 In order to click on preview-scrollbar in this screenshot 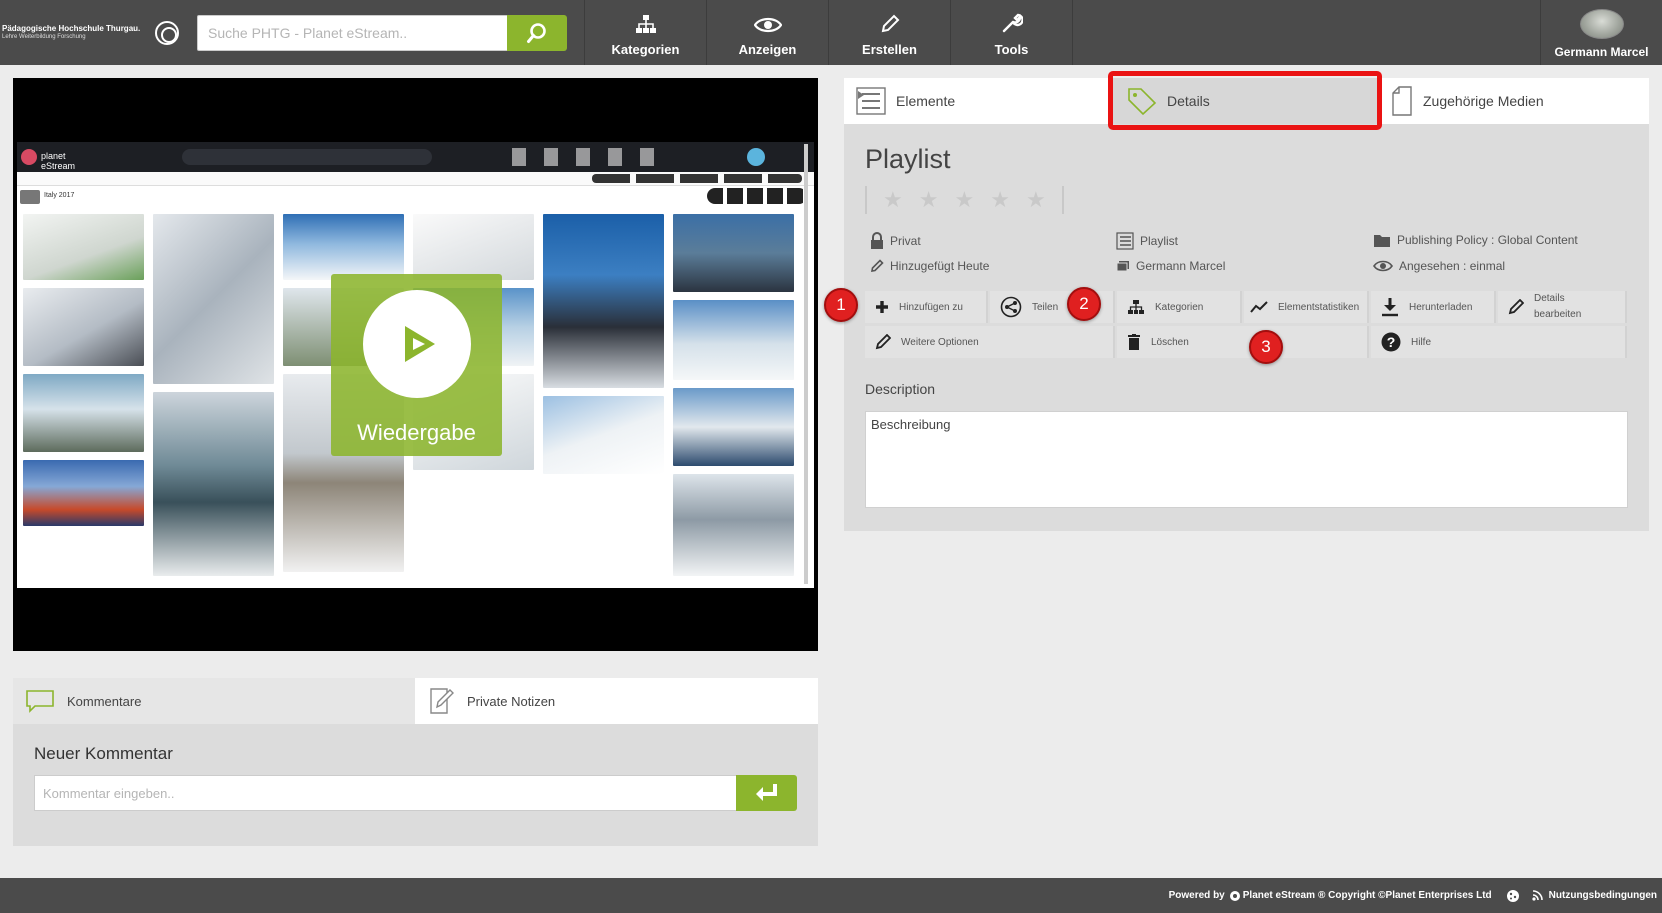, I will do `click(806, 364)`.